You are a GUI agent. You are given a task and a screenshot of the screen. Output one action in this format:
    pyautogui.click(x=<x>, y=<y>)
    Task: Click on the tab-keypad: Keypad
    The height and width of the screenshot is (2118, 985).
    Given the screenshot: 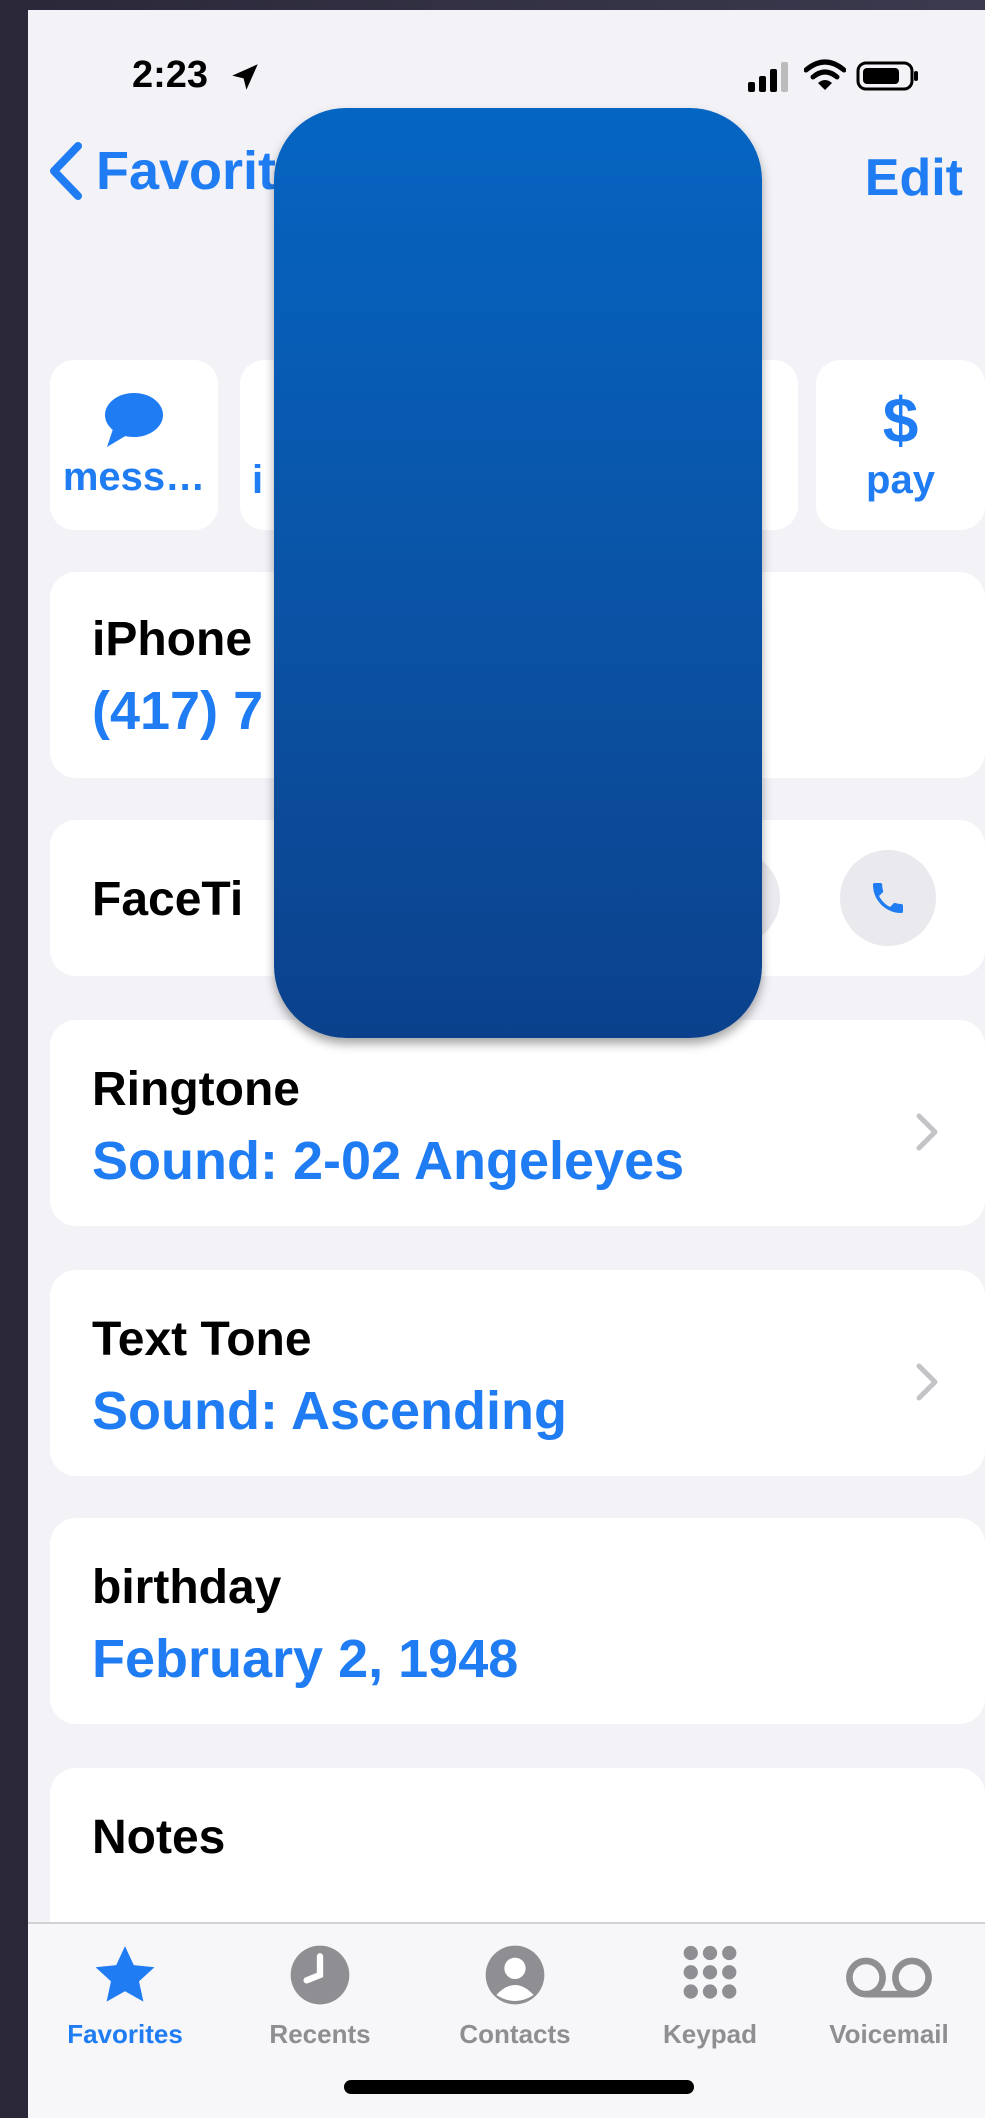 What is the action you would take?
    pyautogui.click(x=710, y=1996)
    